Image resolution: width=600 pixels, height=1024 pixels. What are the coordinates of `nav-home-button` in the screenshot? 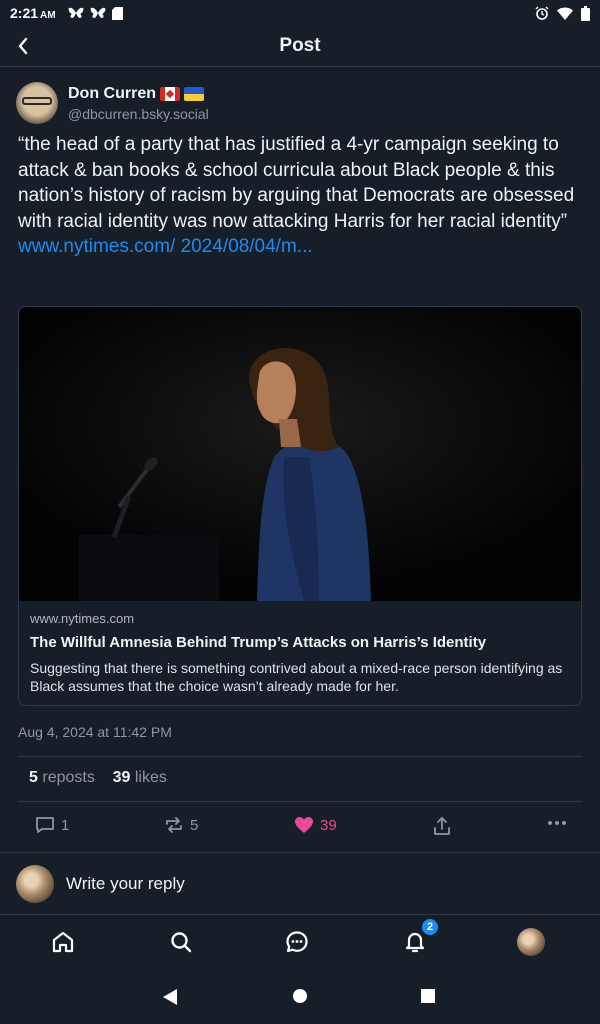 It's located at (300, 998).